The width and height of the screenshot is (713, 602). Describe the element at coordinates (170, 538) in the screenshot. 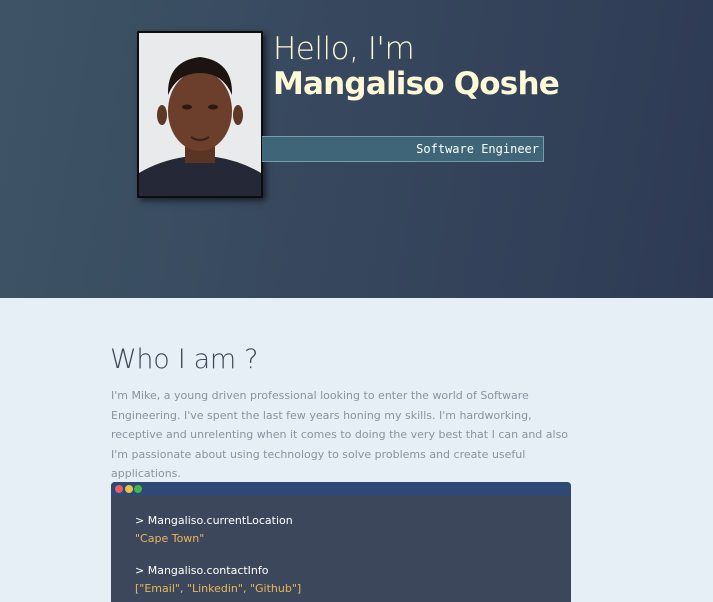

I see `terminal-output: "Cape Town"` at that location.